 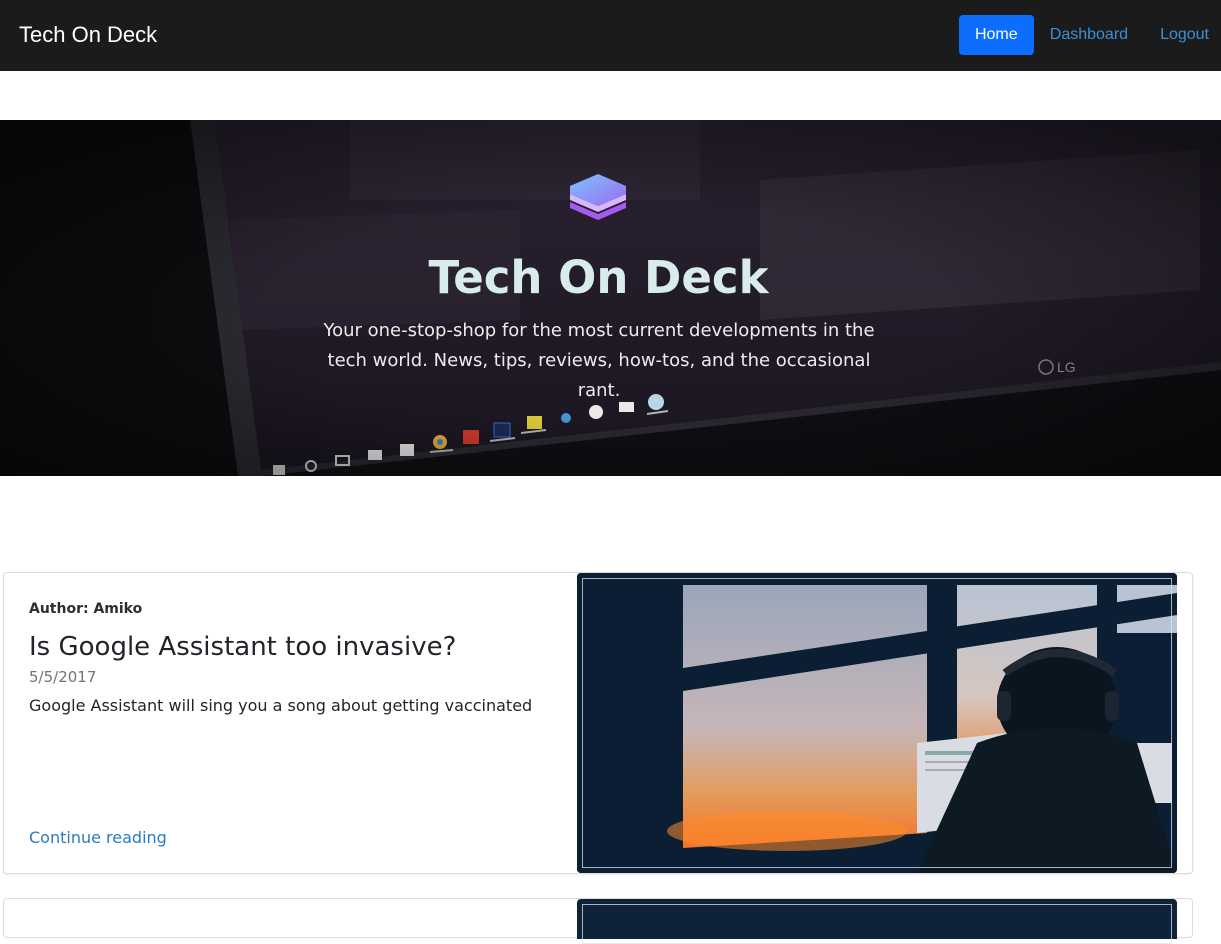 What do you see at coordinates (877, 921) in the screenshot?
I see `post-image-next` at bounding box center [877, 921].